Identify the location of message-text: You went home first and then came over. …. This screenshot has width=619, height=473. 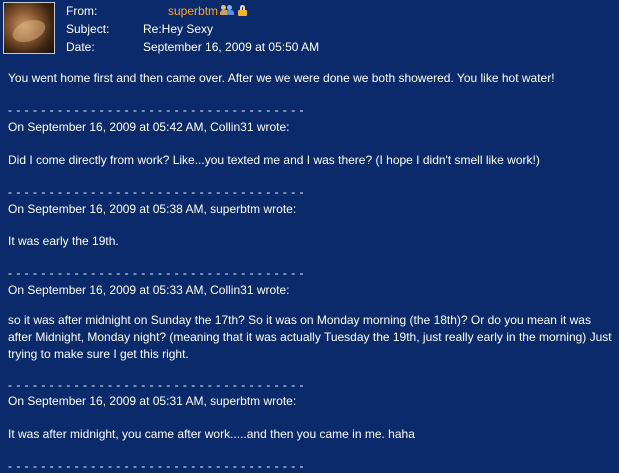
(281, 78).